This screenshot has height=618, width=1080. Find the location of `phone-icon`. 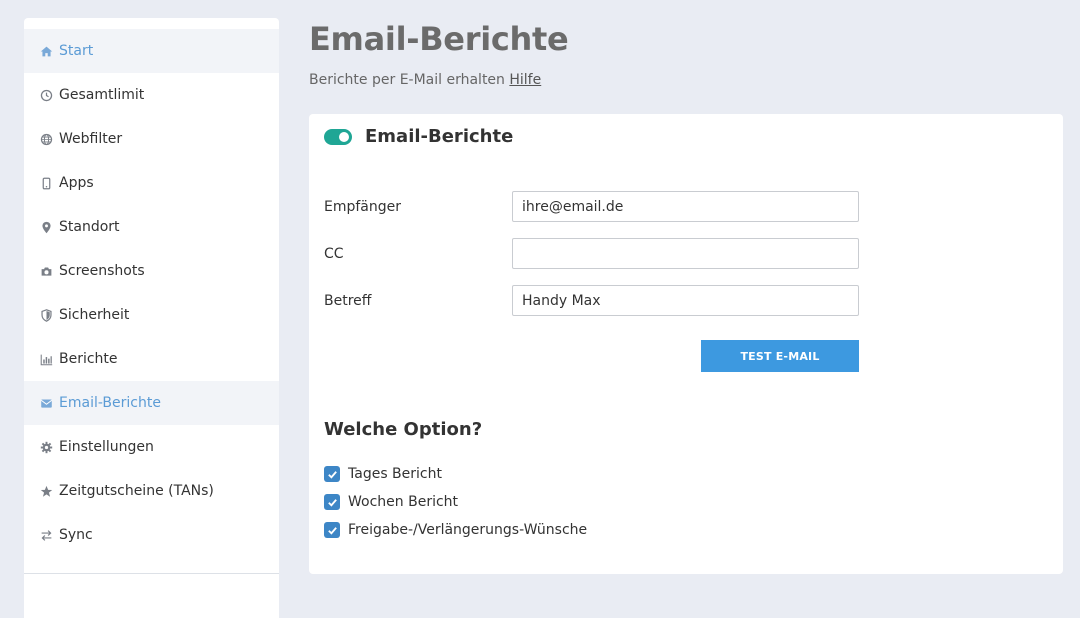

phone-icon is located at coordinates (46, 183).